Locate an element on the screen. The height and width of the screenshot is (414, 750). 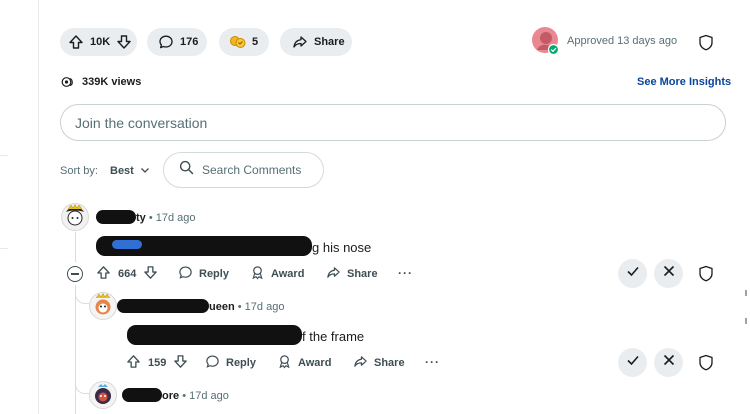
views-icon is located at coordinates (68, 84).